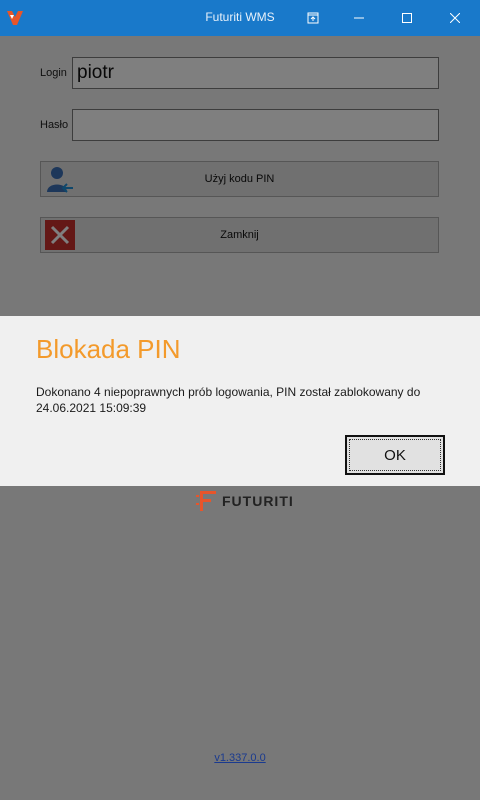 This screenshot has height=800, width=480. I want to click on ok-button: OK, so click(395, 455).